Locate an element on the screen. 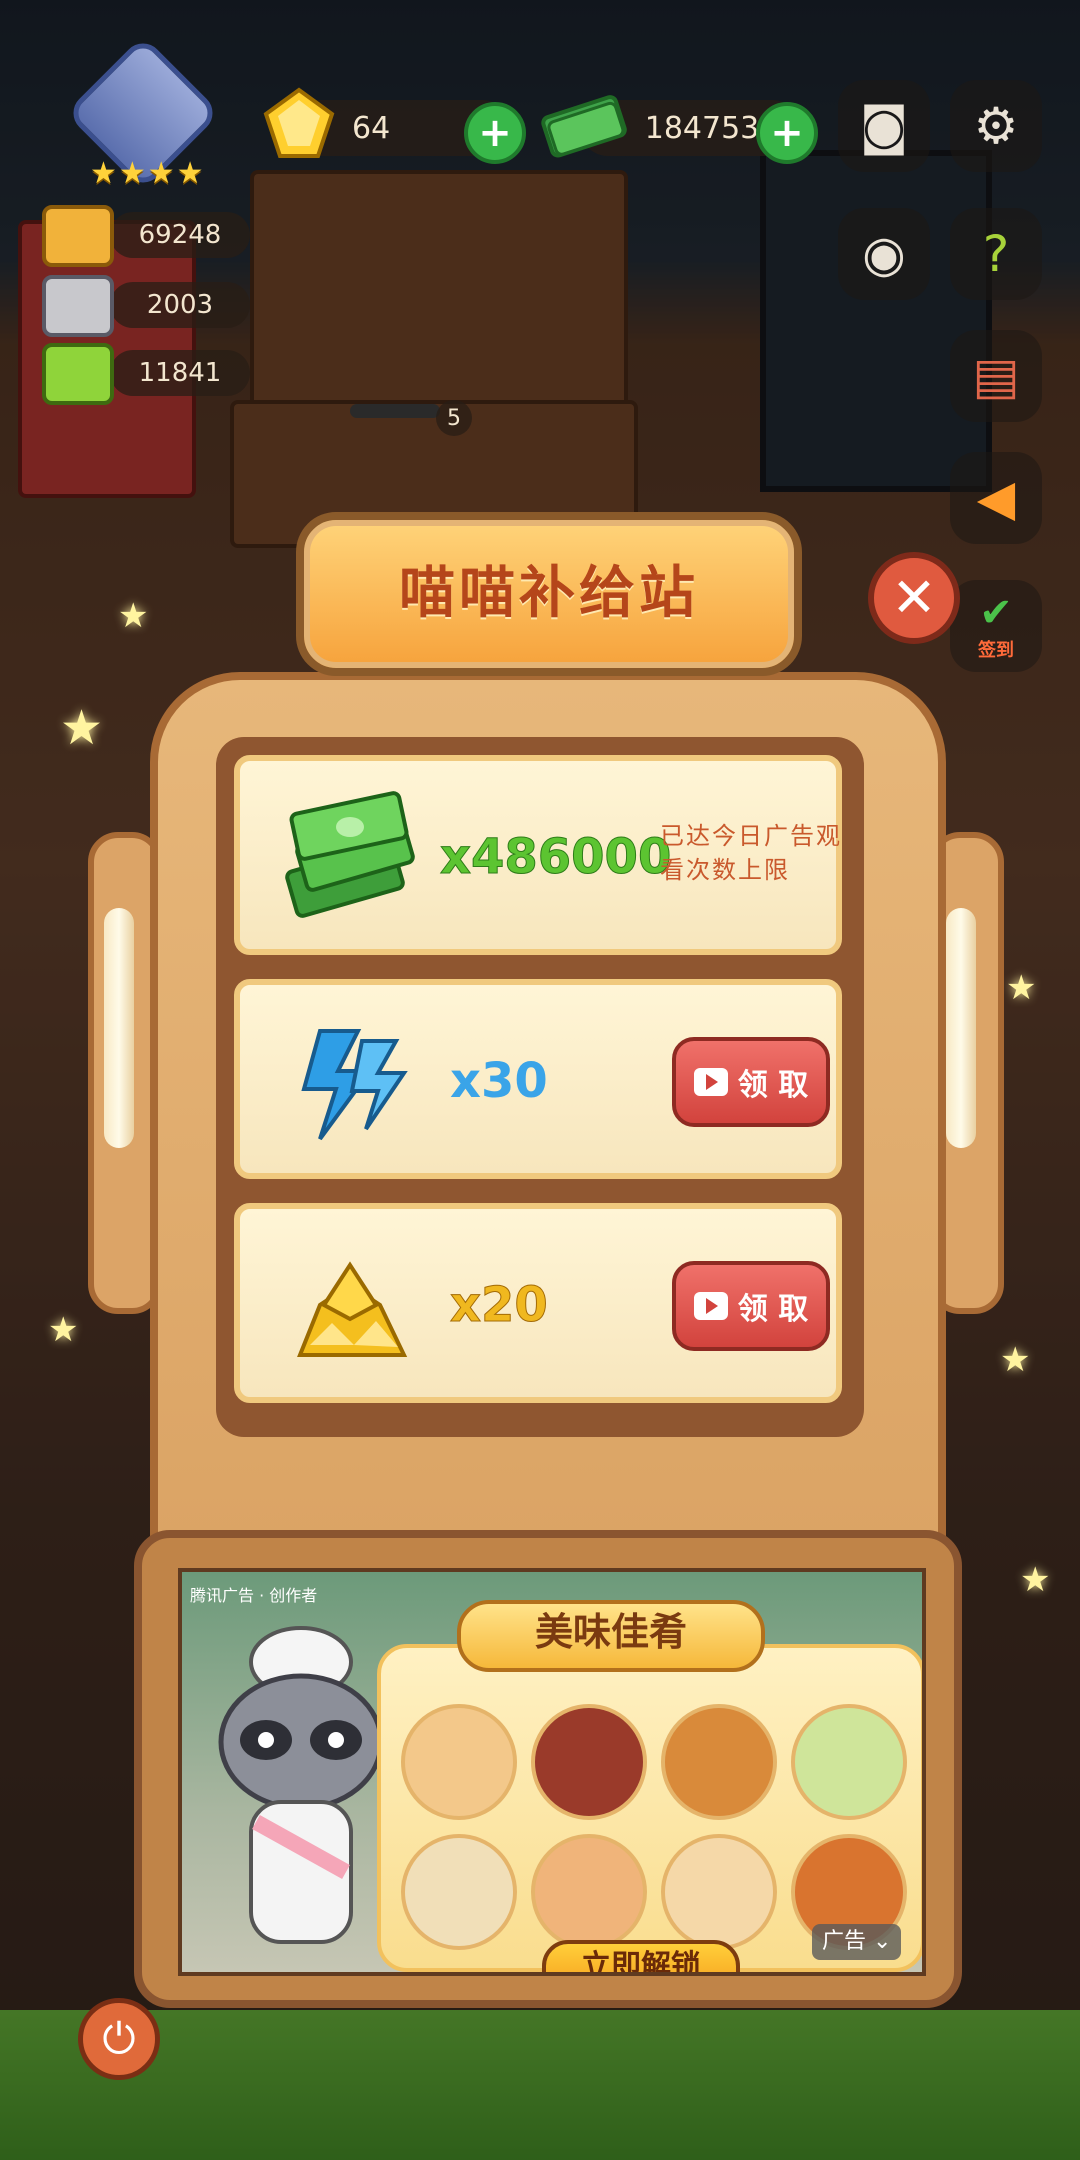 This screenshot has width=1080, height=2160. power-button: ⏻ is located at coordinates (119, 2039).